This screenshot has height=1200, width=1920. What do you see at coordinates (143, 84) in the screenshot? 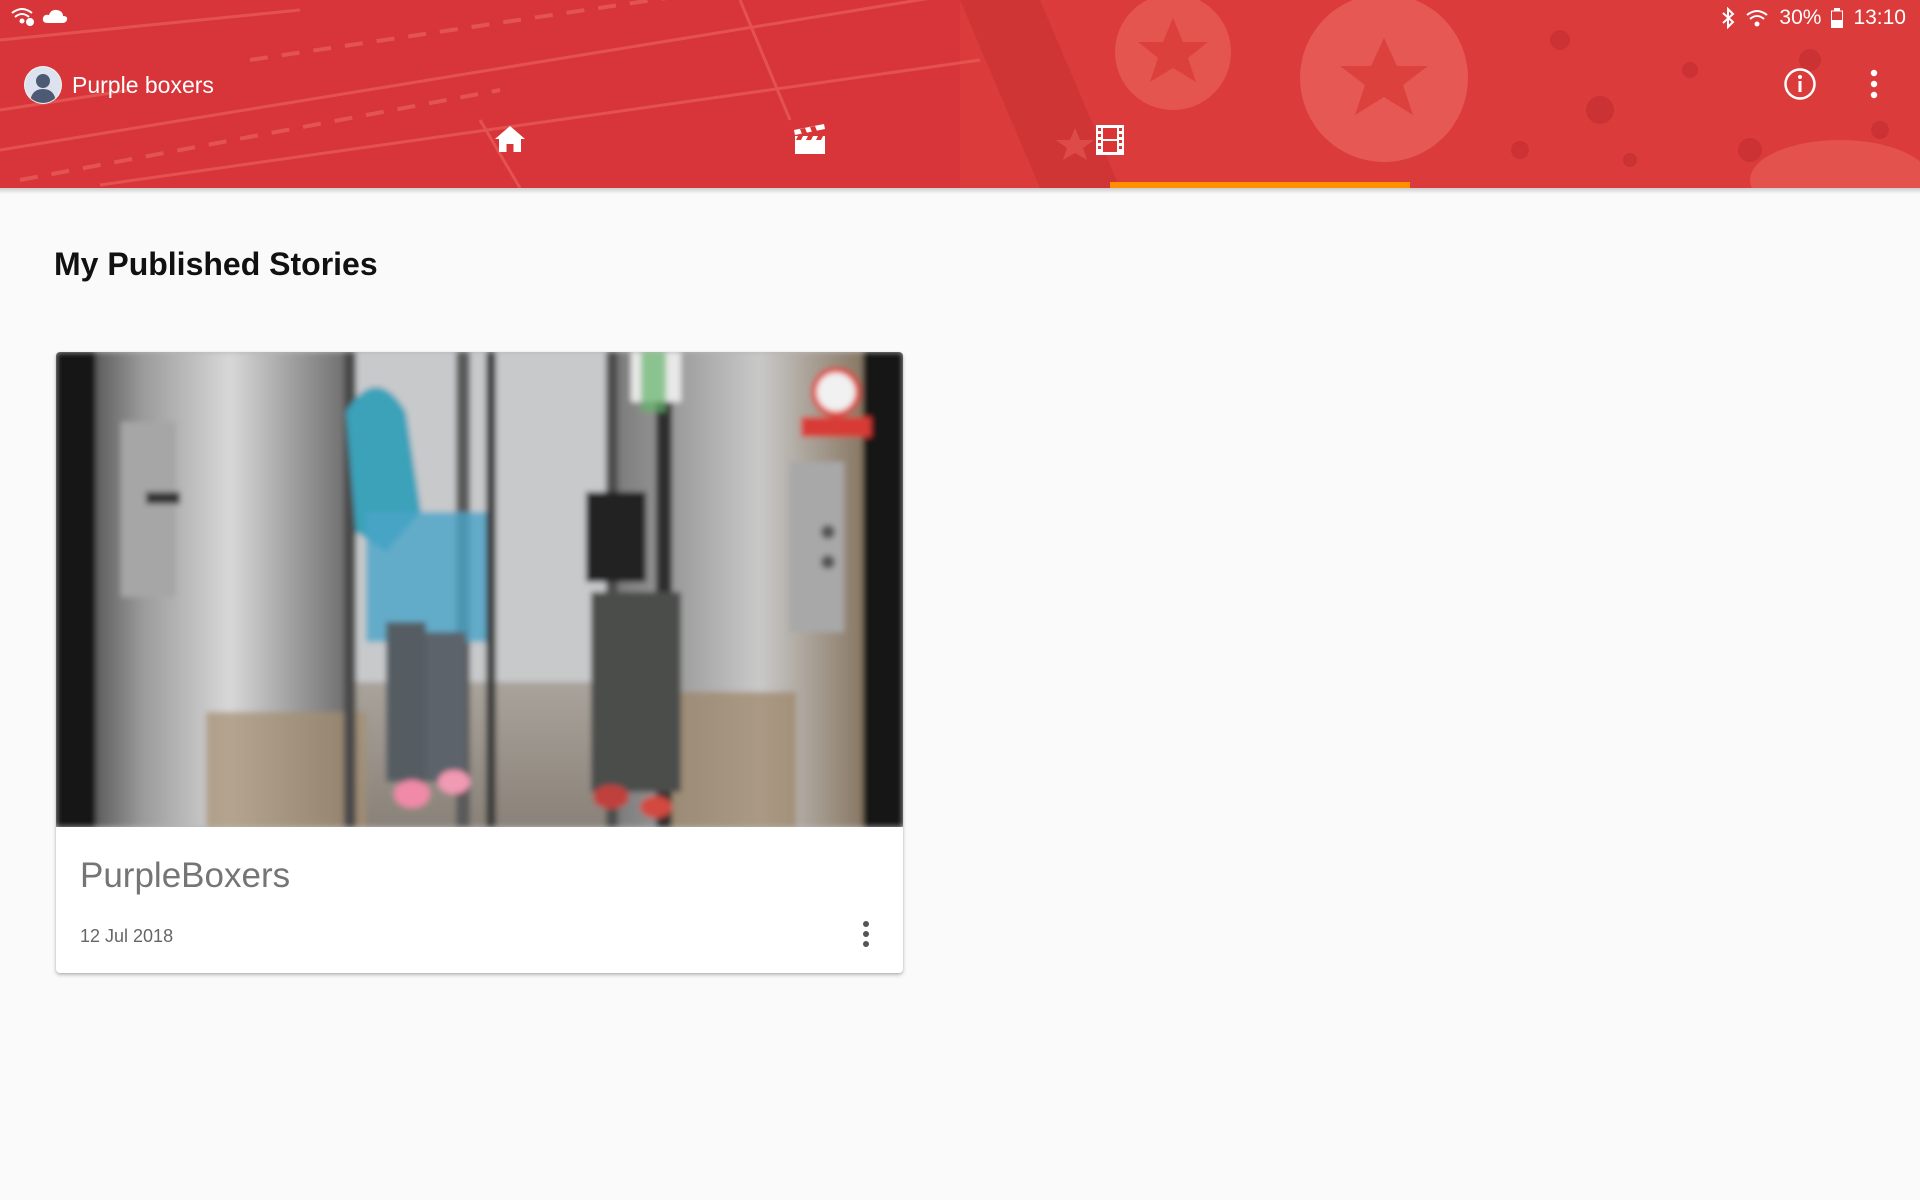
I see `account-name: Purple boxers` at bounding box center [143, 84].